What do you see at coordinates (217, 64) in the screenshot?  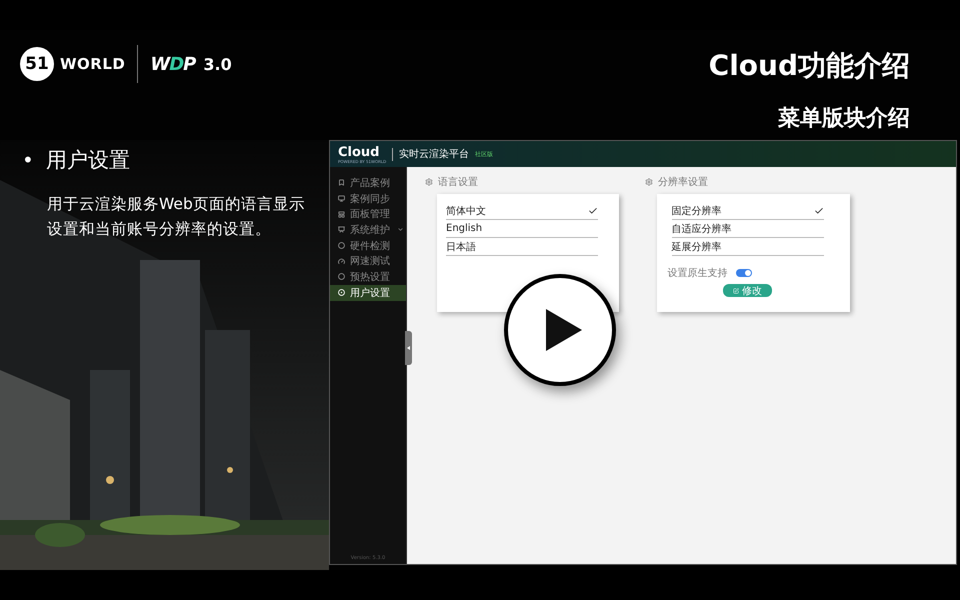 I see `product-version: 3.0` at bounding box center [217, 64].